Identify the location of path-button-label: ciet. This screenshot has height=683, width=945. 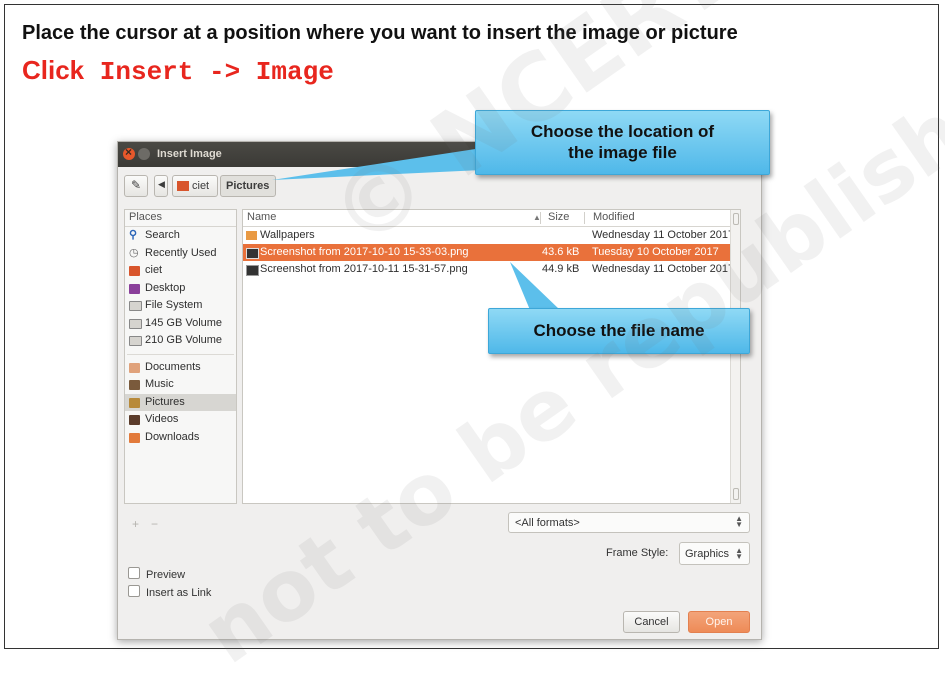
(201, 186).